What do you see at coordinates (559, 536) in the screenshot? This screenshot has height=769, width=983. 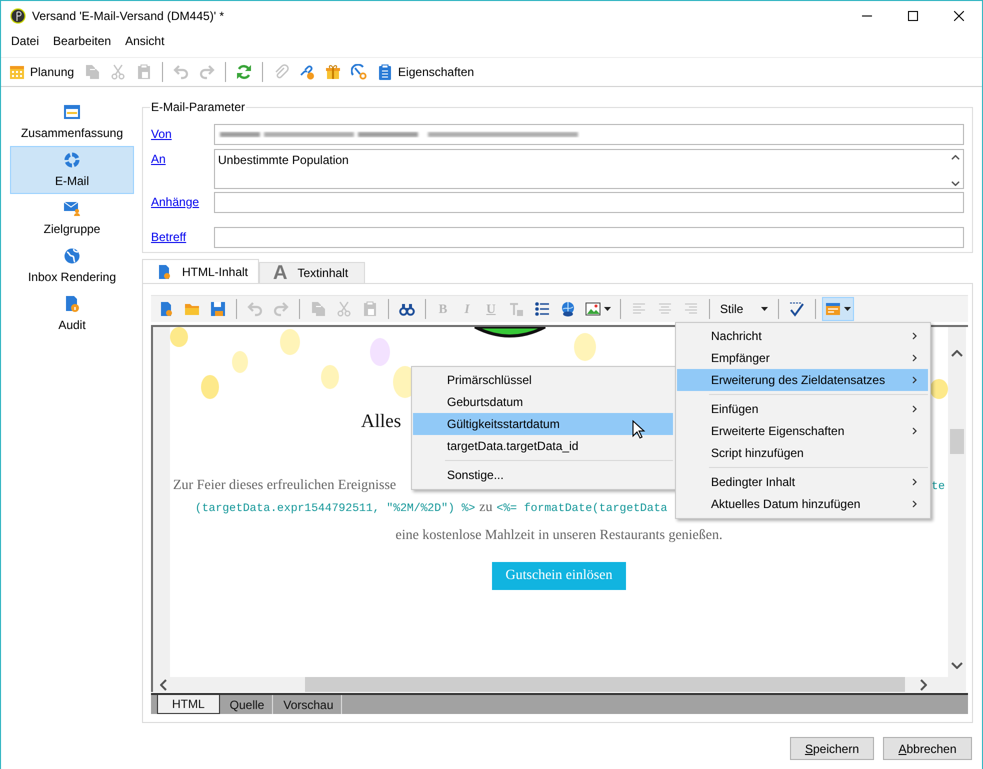 I see `email-text: eine kostenlose Mahlzeit in unseren Restaurants genießen.` at bounding box center [559, 536].